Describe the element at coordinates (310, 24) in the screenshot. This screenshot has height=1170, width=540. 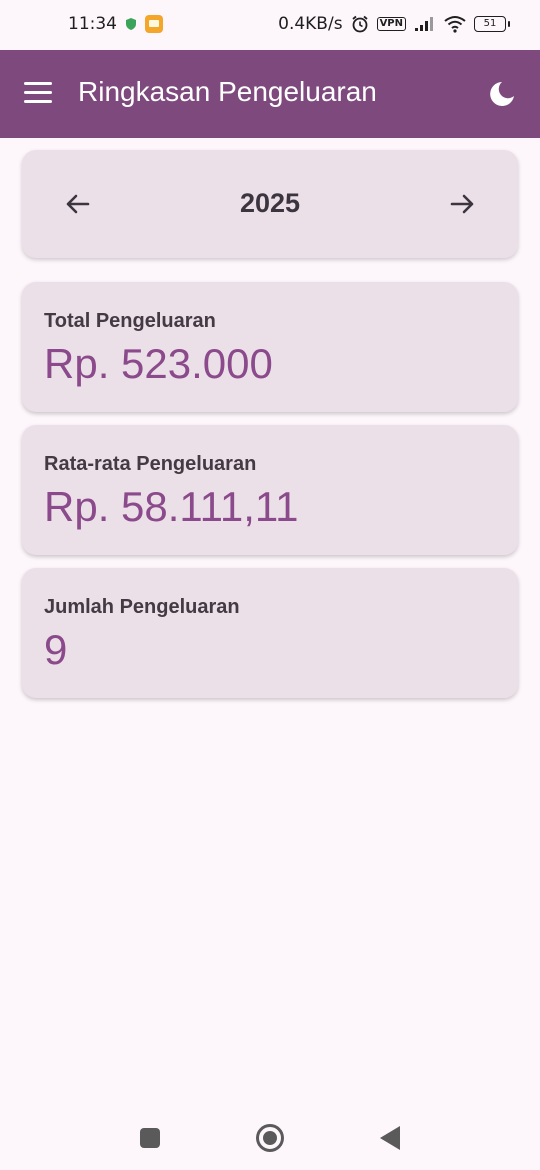
I see `network-speed: 0.4KB/s` at that location.